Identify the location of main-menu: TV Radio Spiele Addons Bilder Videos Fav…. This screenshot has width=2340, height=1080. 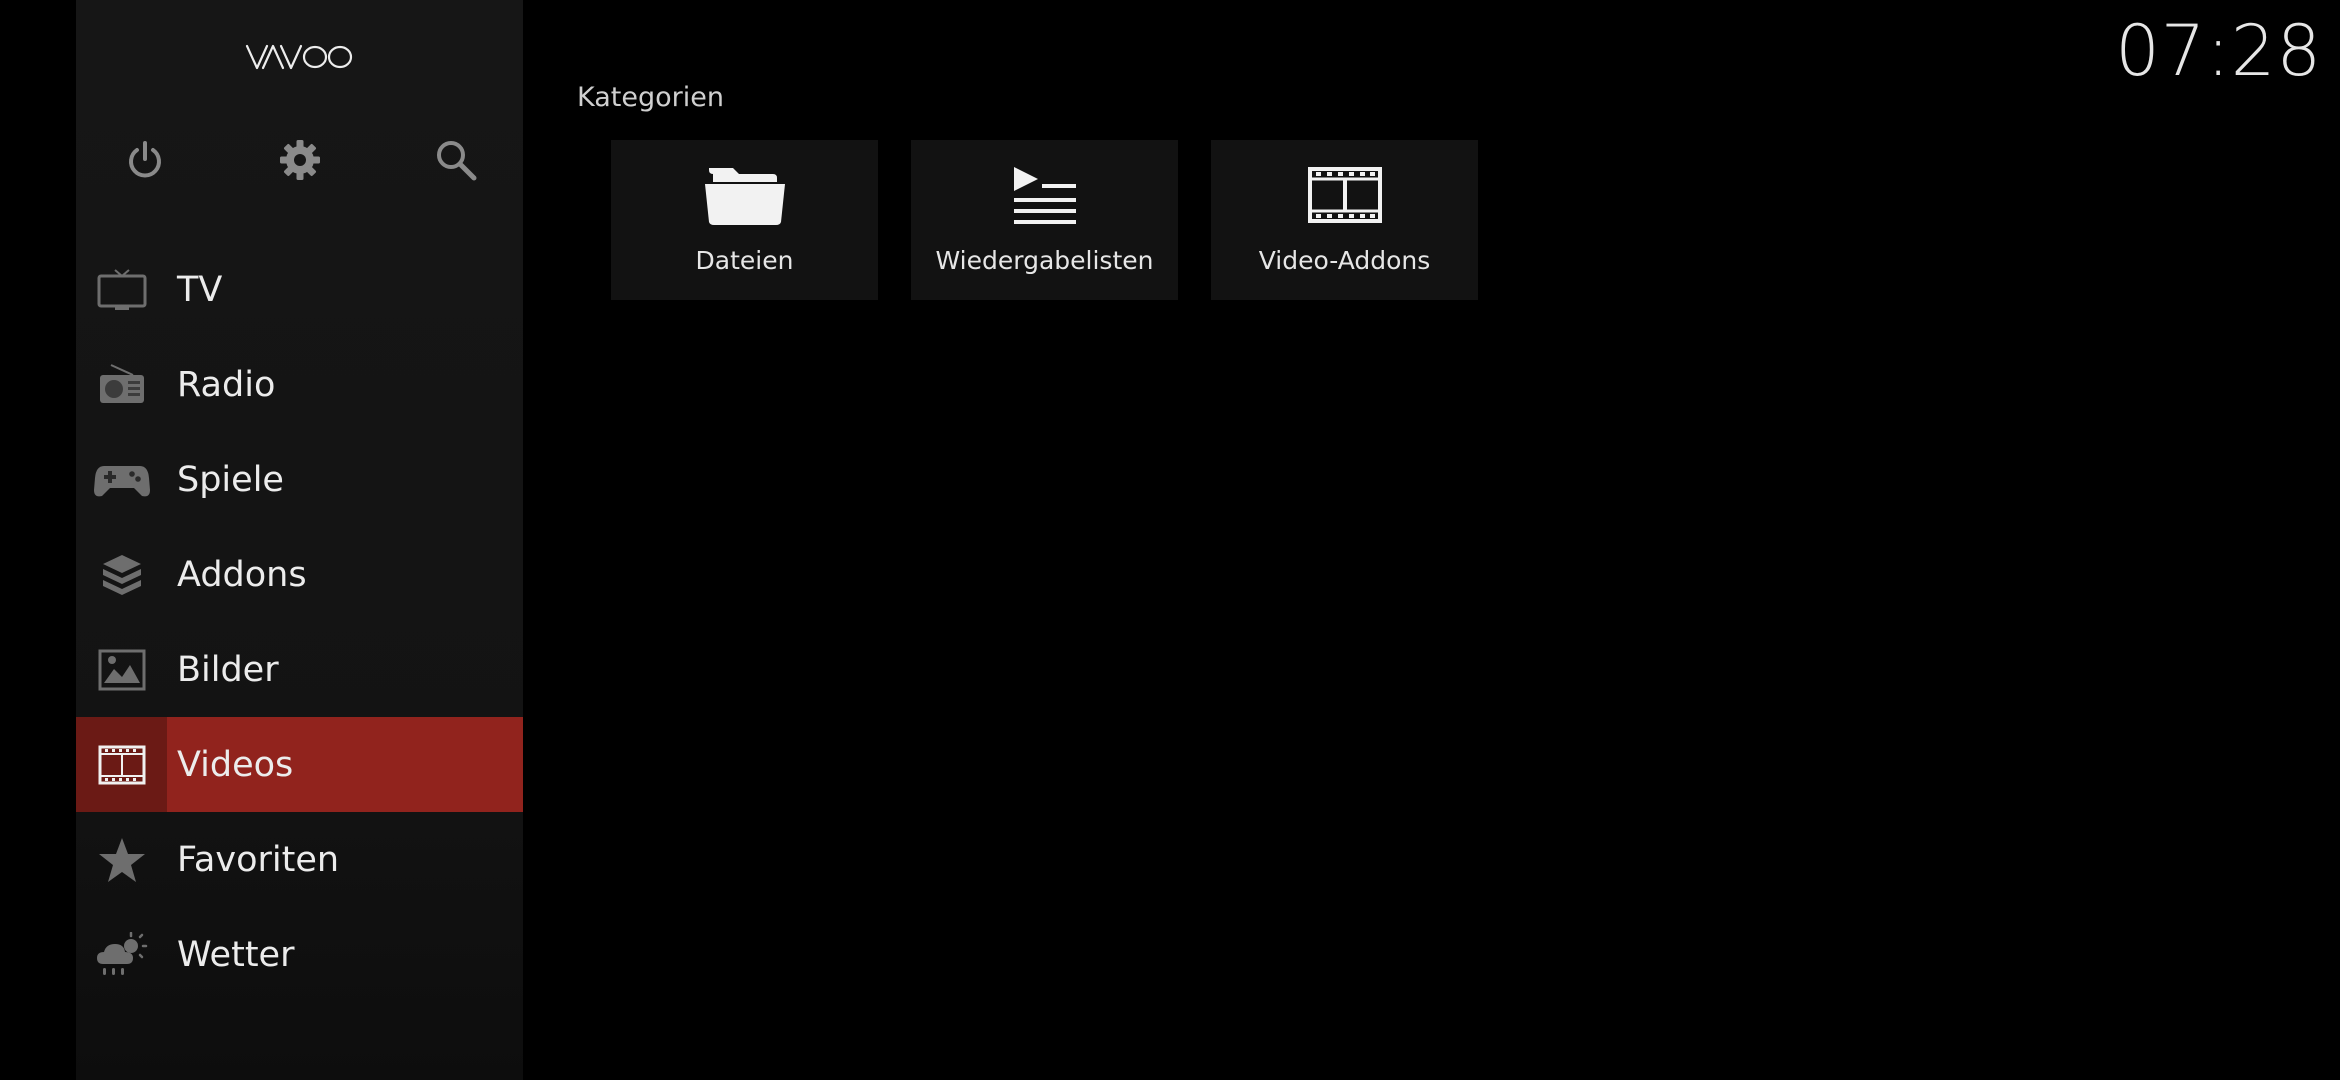
(299, 622).